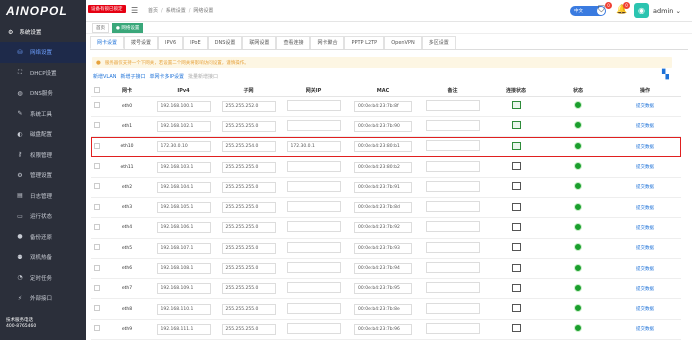  What do you see at coordinates (383, 329) in the screenshot?
I see `mac-input: 00:0e:b4:23:7b:96` at bounding box center [383, 329].